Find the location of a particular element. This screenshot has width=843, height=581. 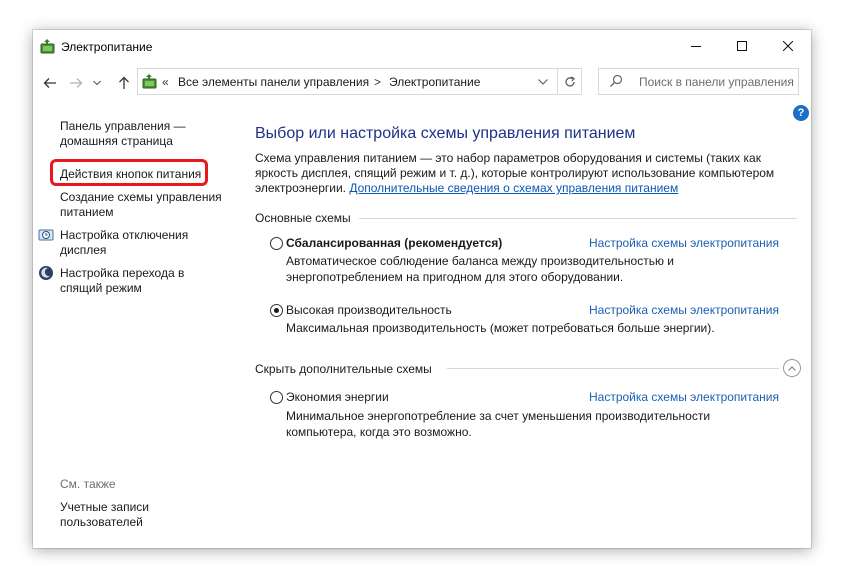

title-bar: Электропитание is located at coordinates (422, 47).